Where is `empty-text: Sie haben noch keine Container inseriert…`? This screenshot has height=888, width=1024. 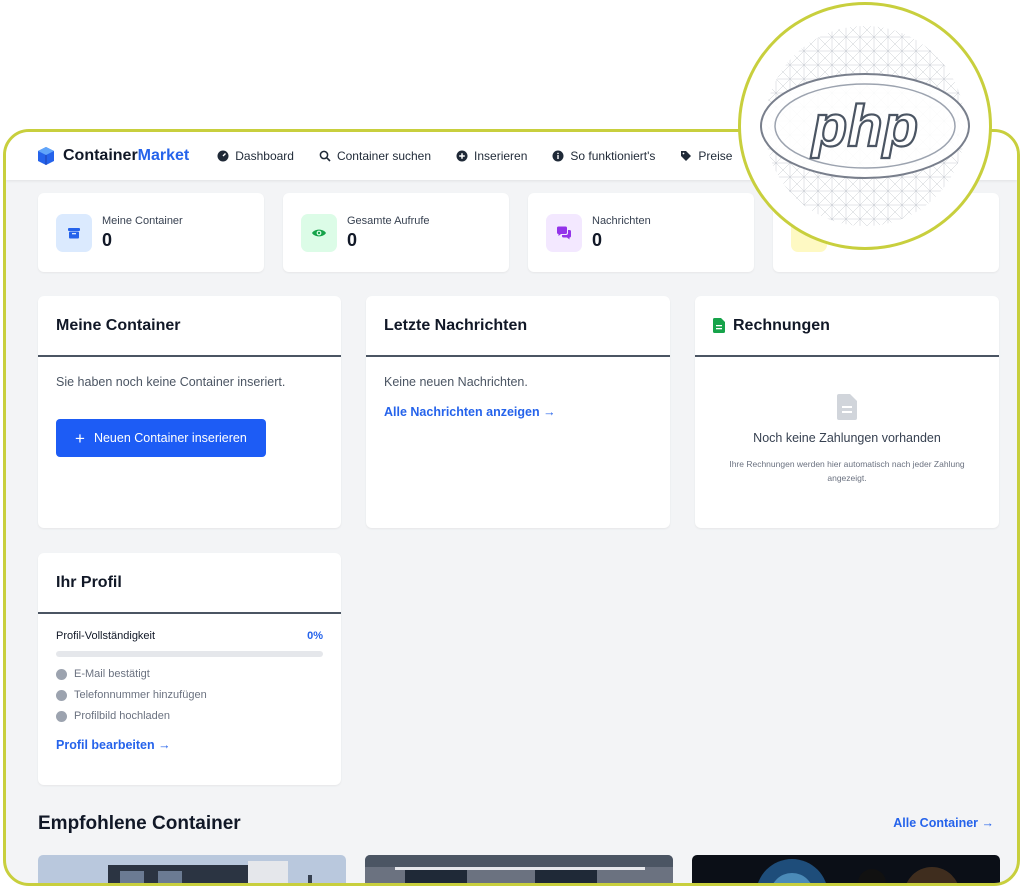
empty-text: Sie haben noch keine Container inseriert… is located at coordinates (171, 382).